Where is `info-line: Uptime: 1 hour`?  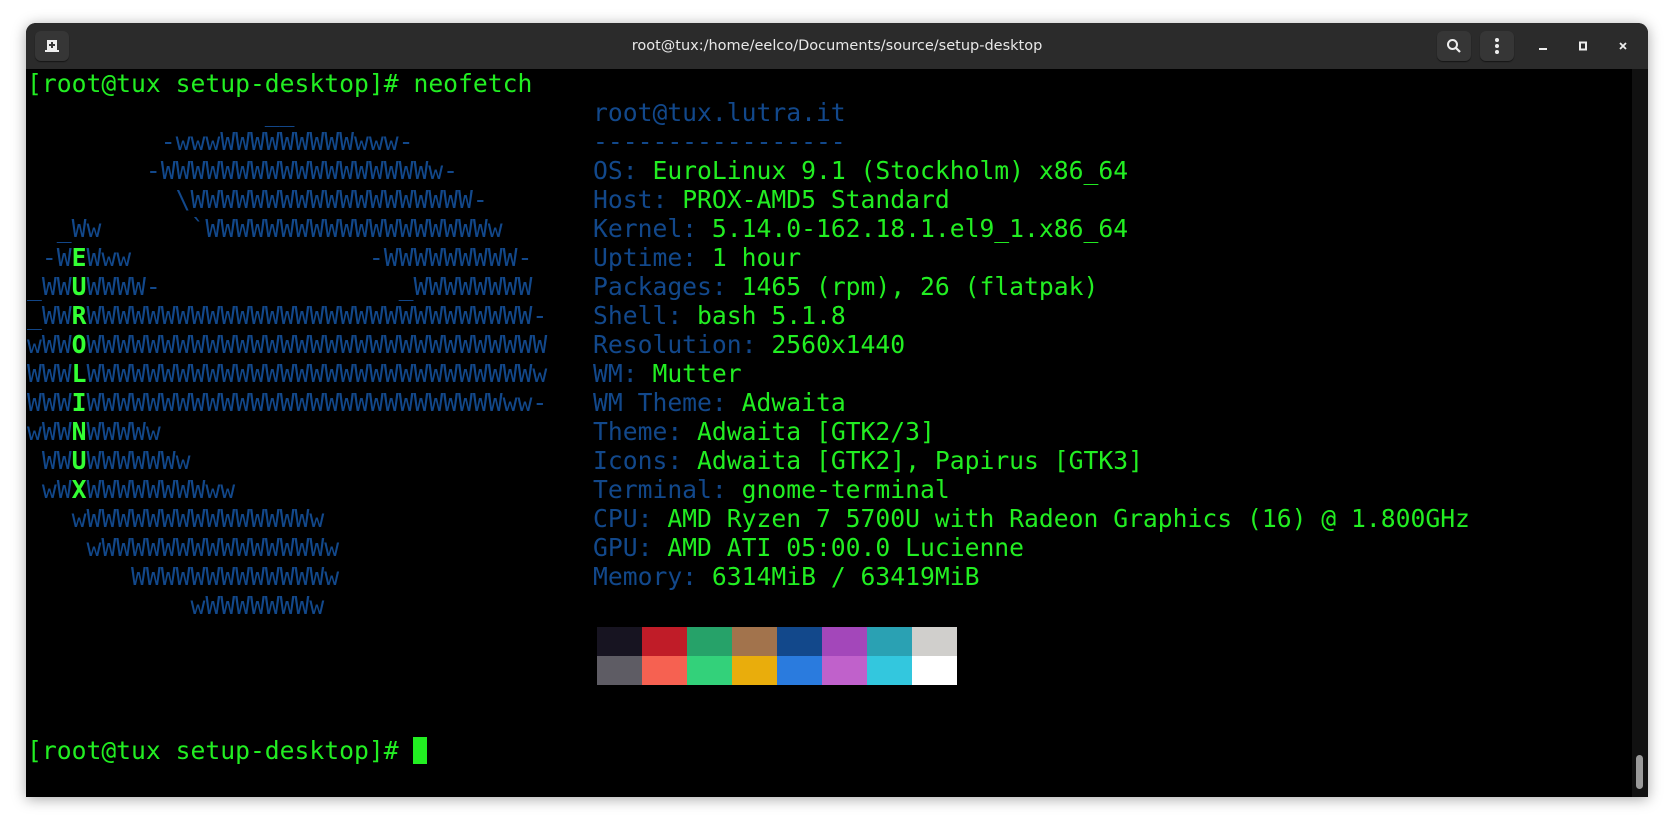 info-line: Uptime: 1 hour is located at coordinates (697, 257).